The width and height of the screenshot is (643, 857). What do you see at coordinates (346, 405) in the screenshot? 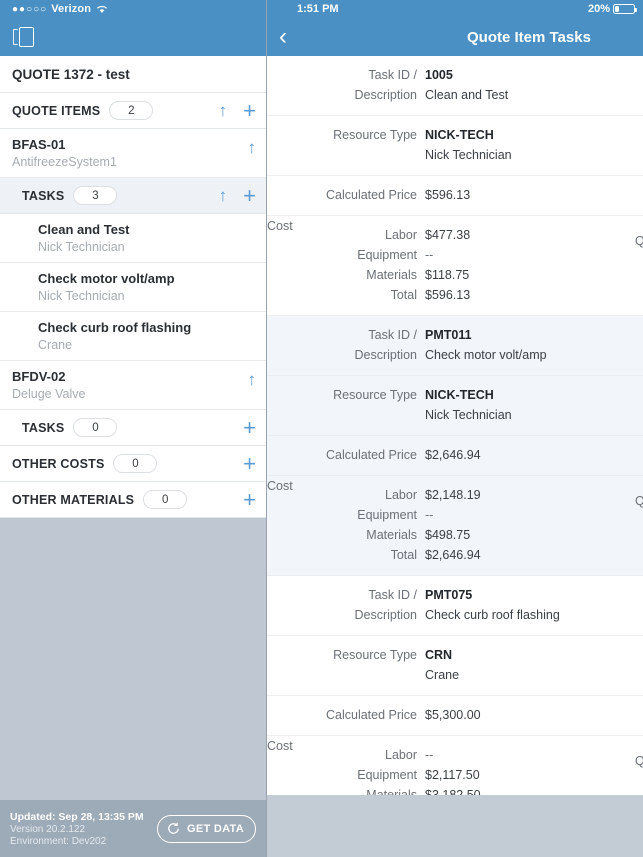
I see `field-labels: Resource Type` at bounding box center [346, 405].